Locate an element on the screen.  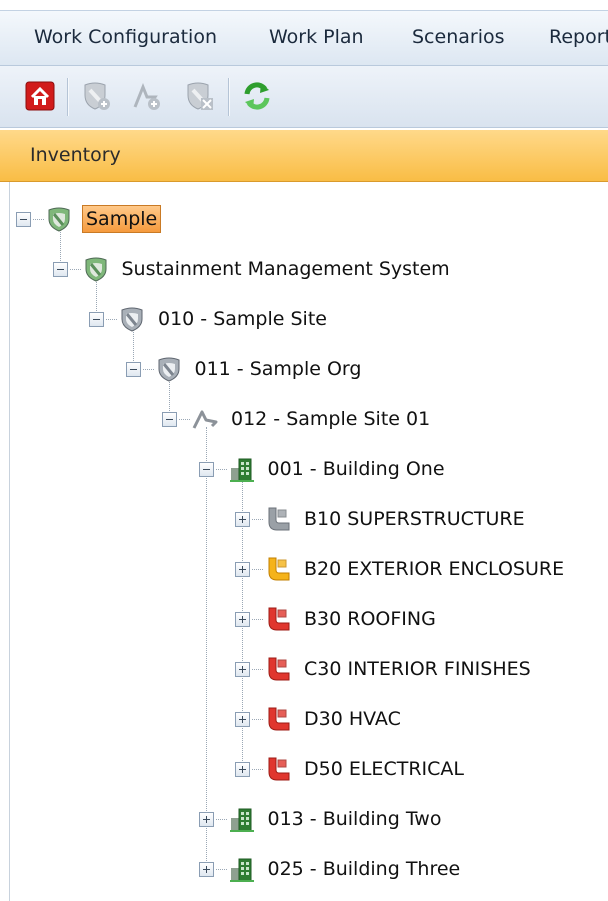
add-shield-button is located at coordinates (96, 96).